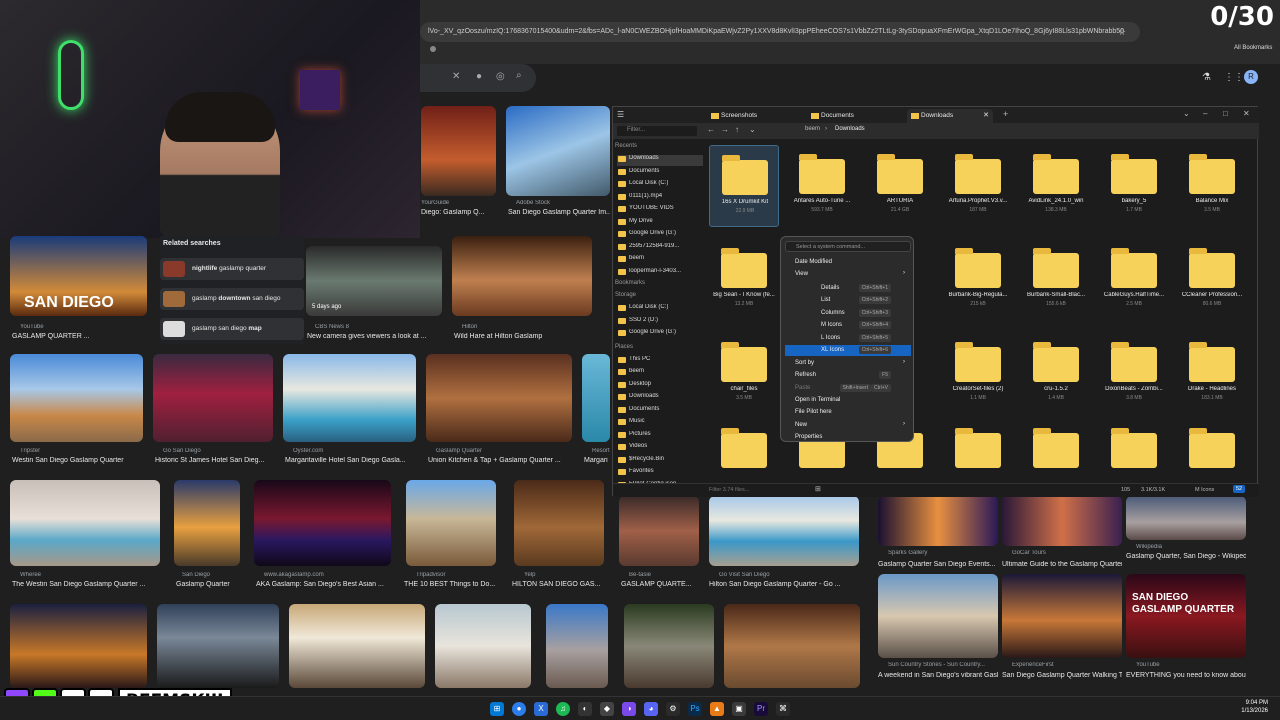 This screenshot has height=720, width=1280. I want to click on nav-item: Documents, so click(660, 411).